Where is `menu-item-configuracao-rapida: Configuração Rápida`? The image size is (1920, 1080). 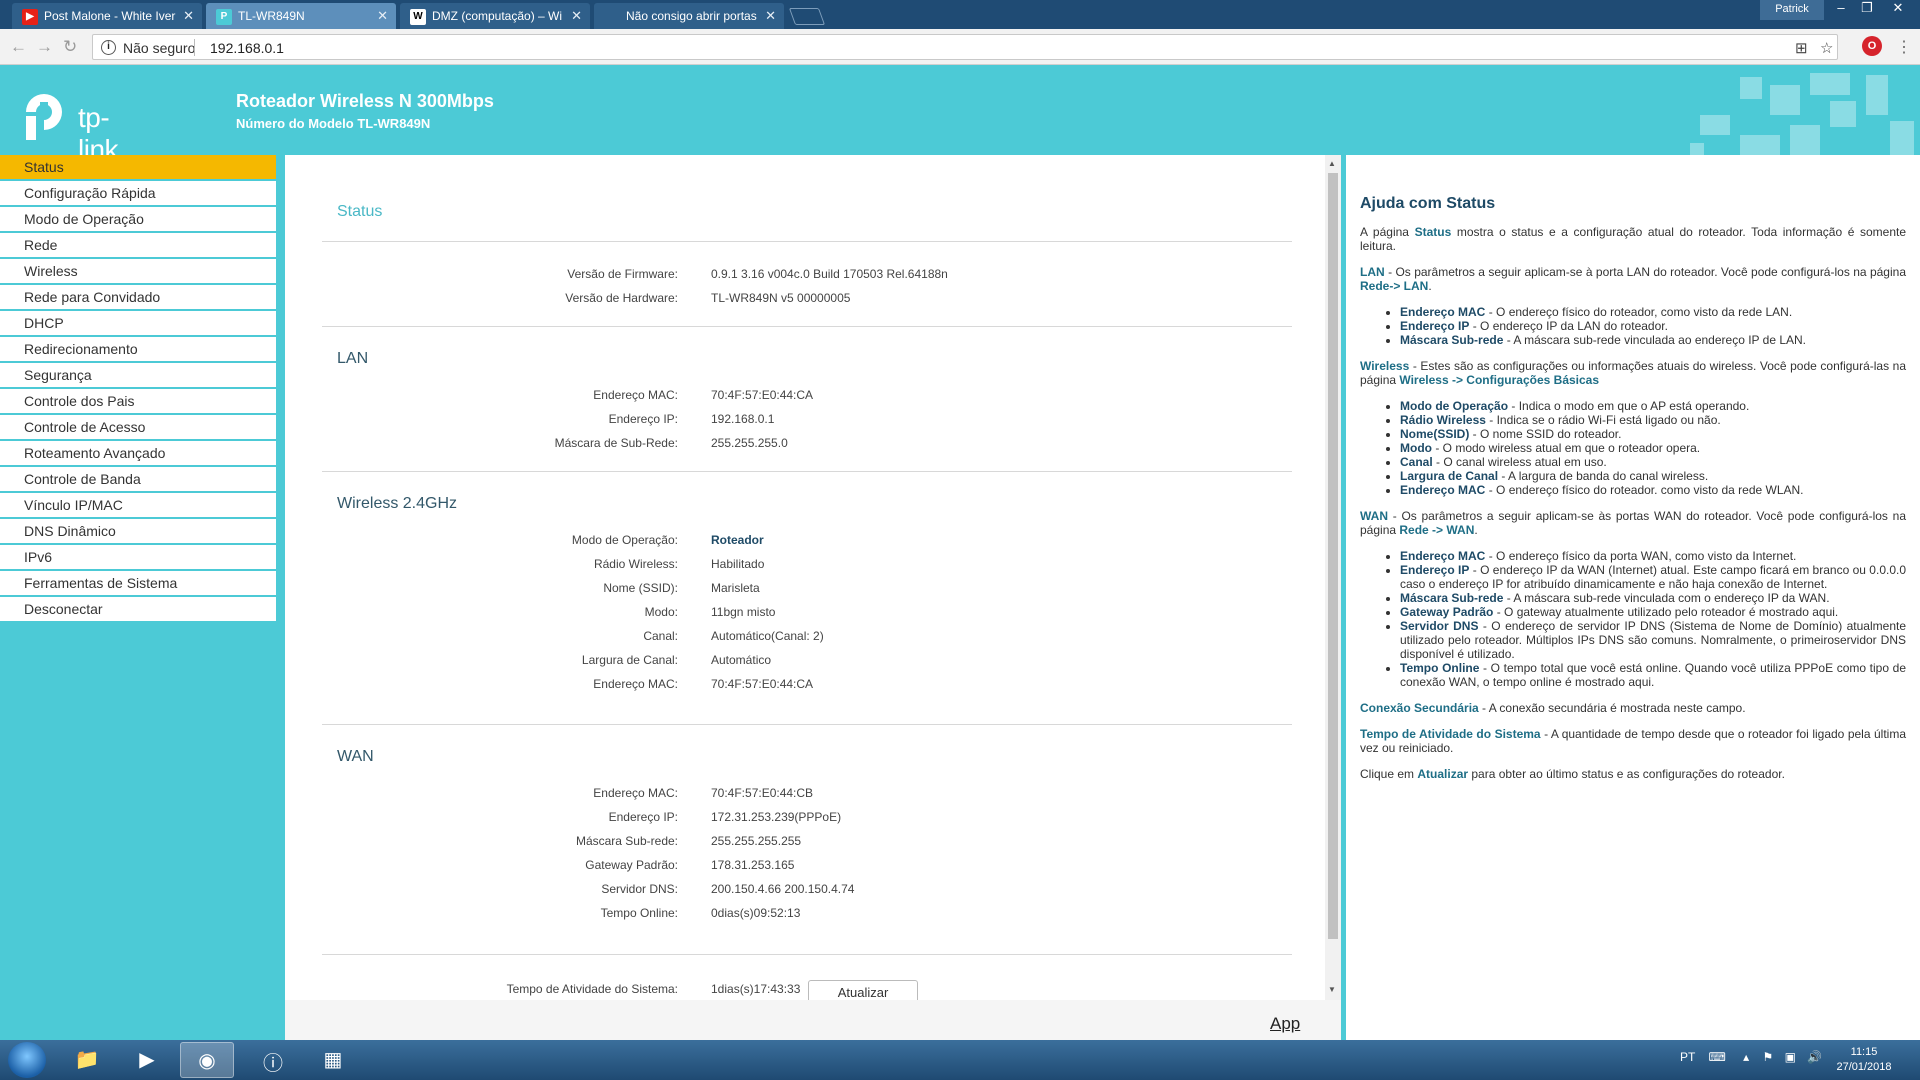
menu-item-configuracao-rapida: Configuração Rápida is located at coordinates (138, 193).